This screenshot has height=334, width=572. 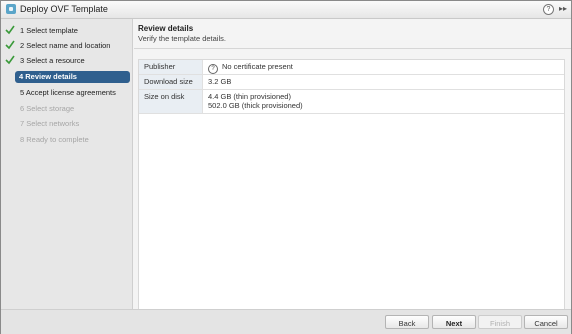 I want to click on title-bar: Deploy OVF Template ? ▸▸, so click(x=286, y=10).